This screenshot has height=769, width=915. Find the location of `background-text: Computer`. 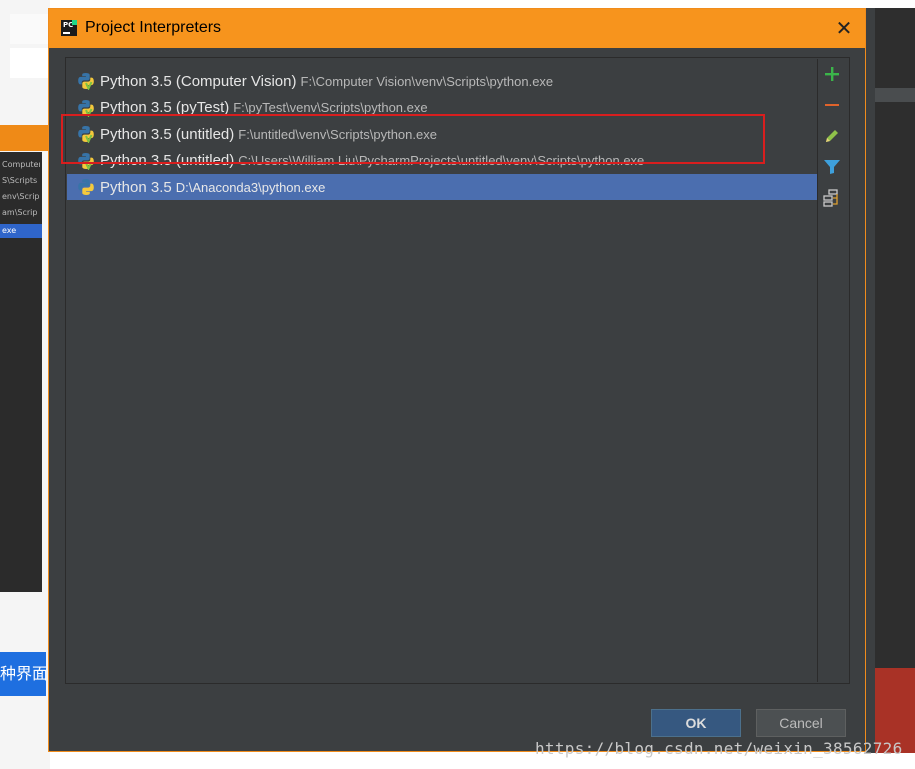

background-text: Computer is located at coordinates (21, 164).